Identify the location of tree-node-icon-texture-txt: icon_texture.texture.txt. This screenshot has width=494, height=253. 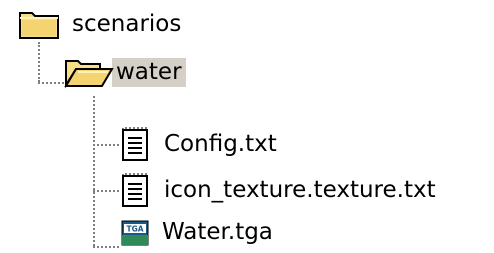
(280, 190).